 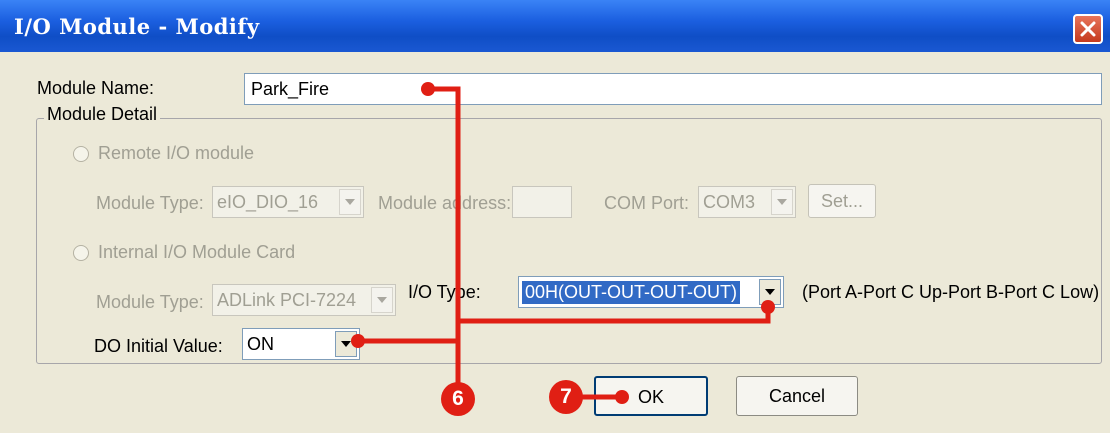 I want to click on cancel-button: Cancel, so click(x=797, y=396).